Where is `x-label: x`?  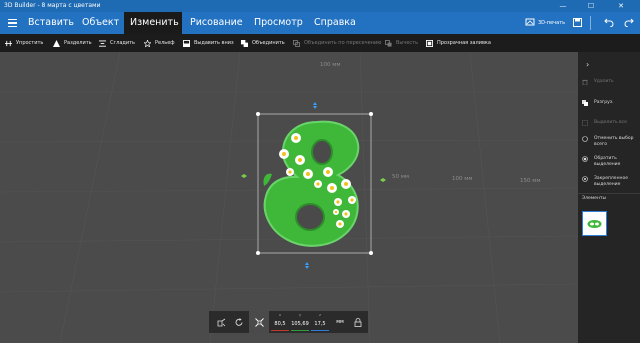
x-label: x is located at coordinates (280, 315).